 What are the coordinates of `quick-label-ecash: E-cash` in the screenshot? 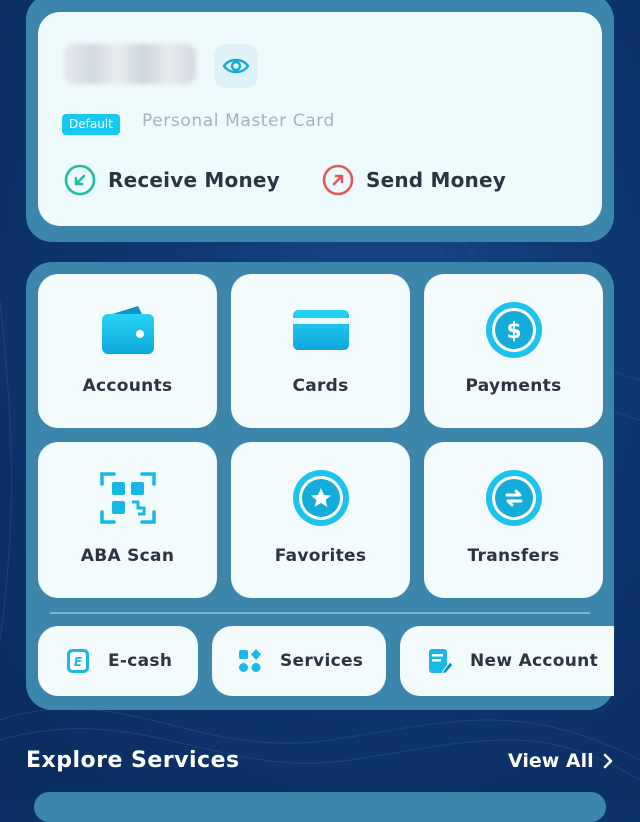 It's located at (140, 661).